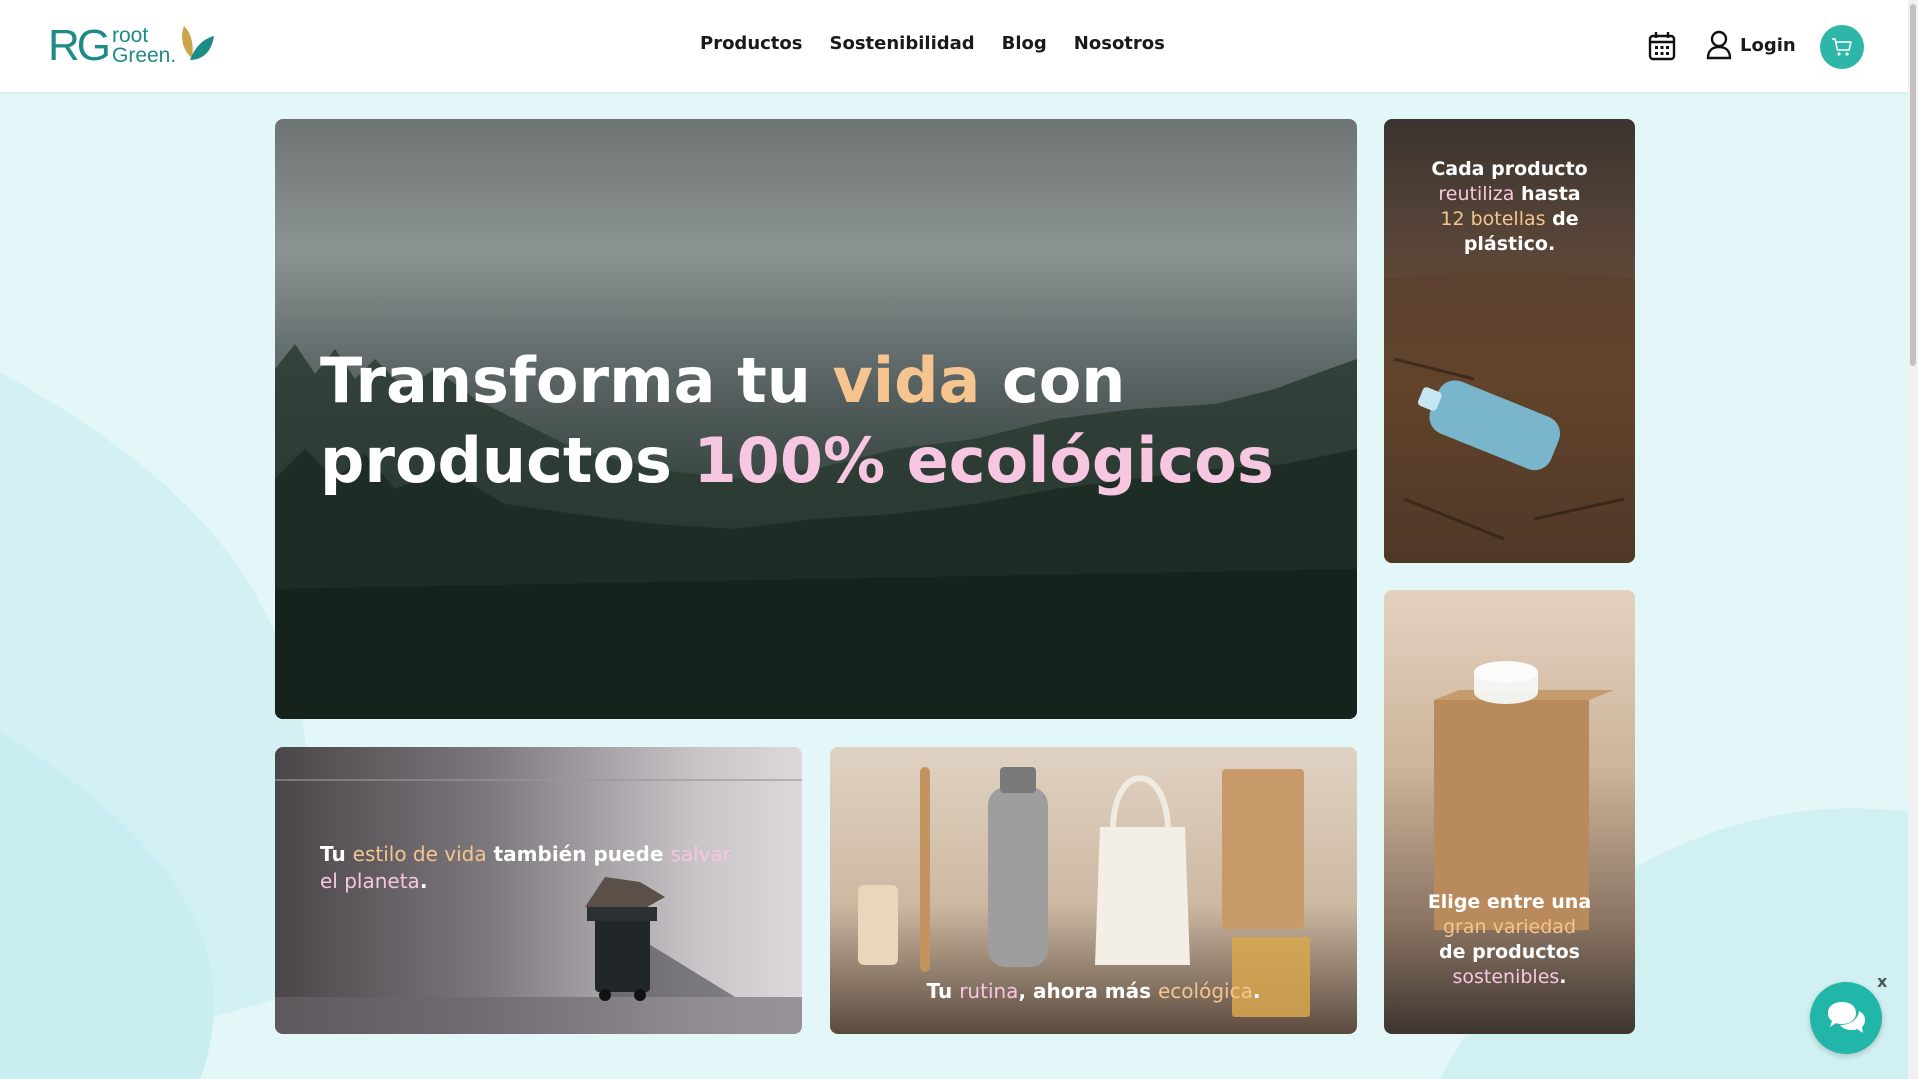 The height and width of the screenshot is (1079, 1918). I want to click on routine-card-text: Tu rutina, ahora más ecológica., so click(1093, 991).